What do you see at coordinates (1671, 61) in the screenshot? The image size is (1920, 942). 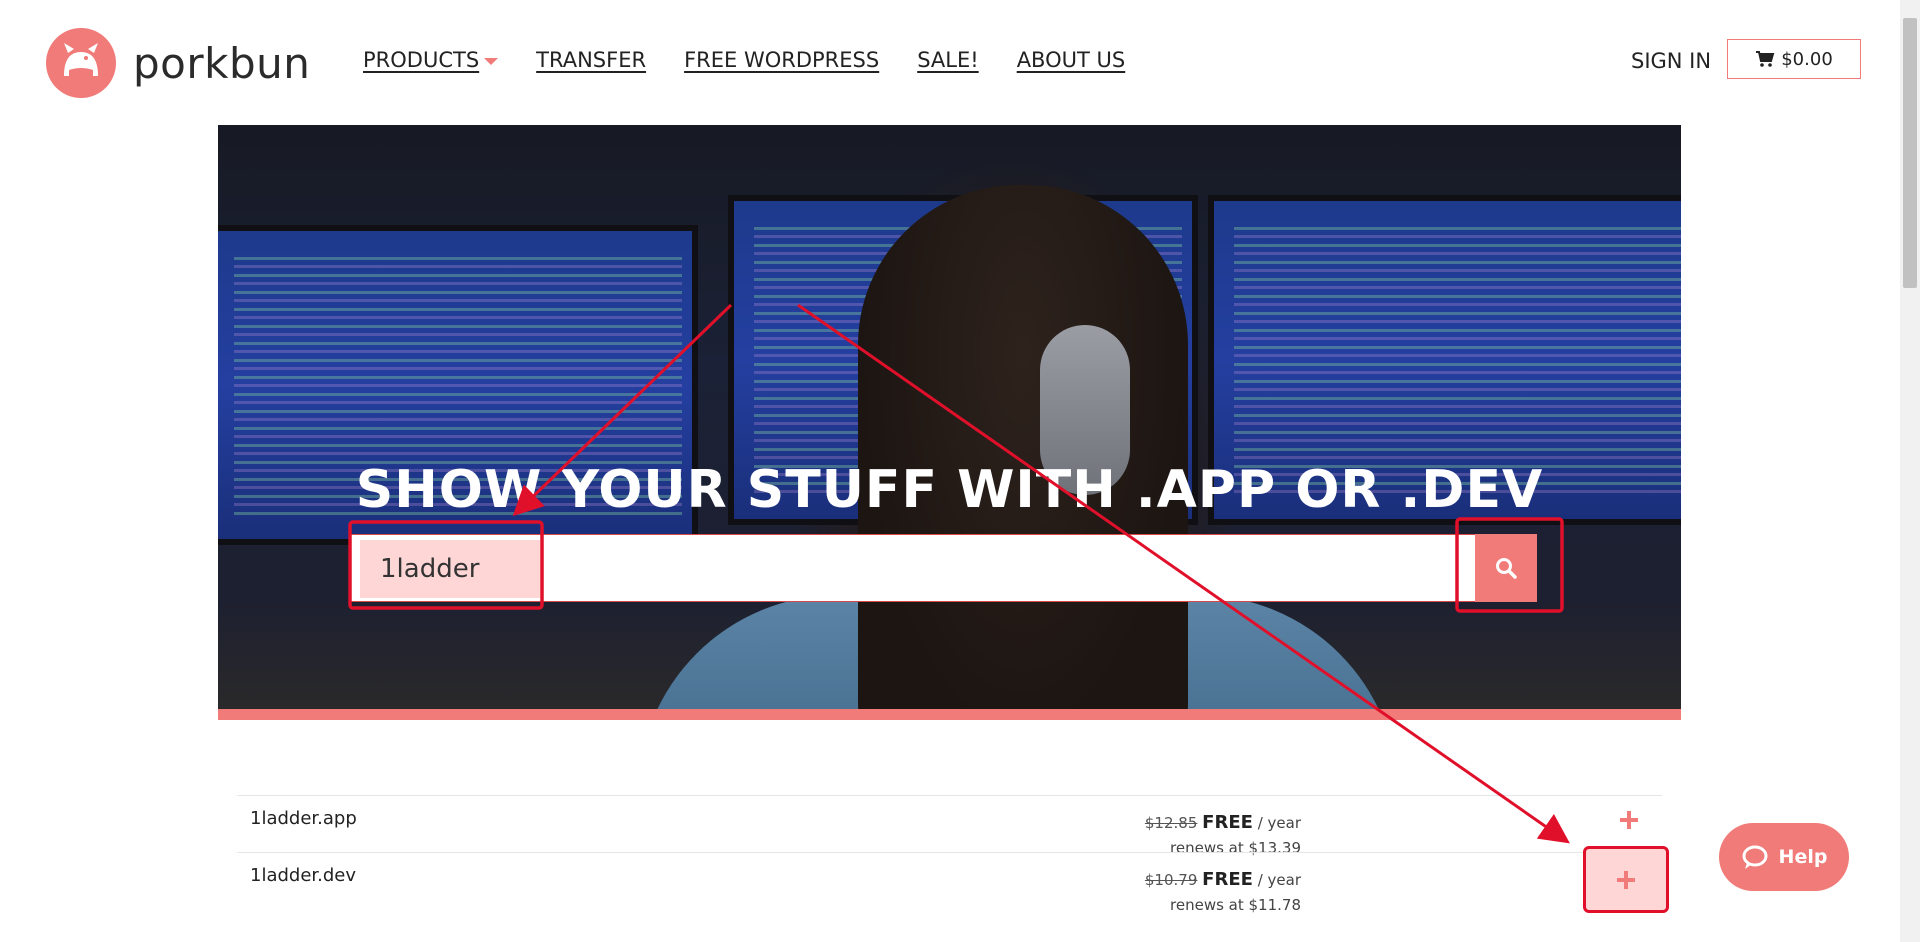 I see `sign-in-link: SIGN IN` at bounding box center [1671, 61].